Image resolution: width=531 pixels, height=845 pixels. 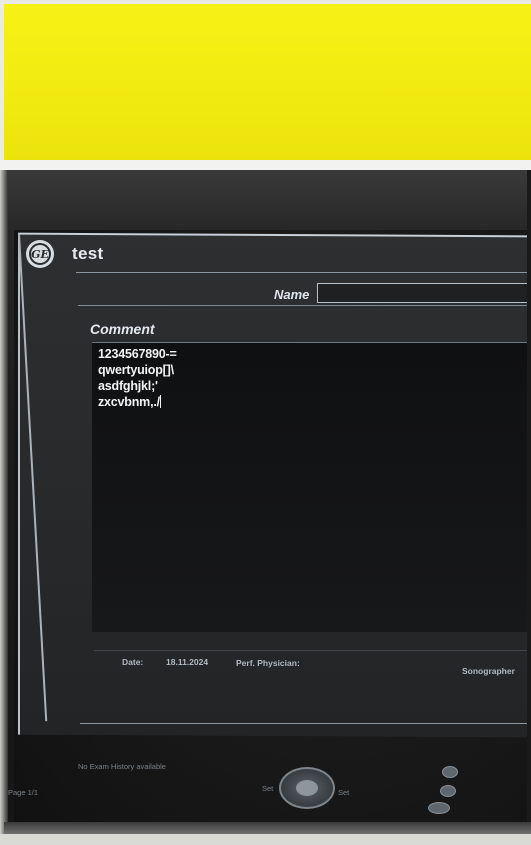 What do you see at coordinates (529, 502) in the screenshot?
I see `monitor-right-edge` at bounding box center [529, 502].